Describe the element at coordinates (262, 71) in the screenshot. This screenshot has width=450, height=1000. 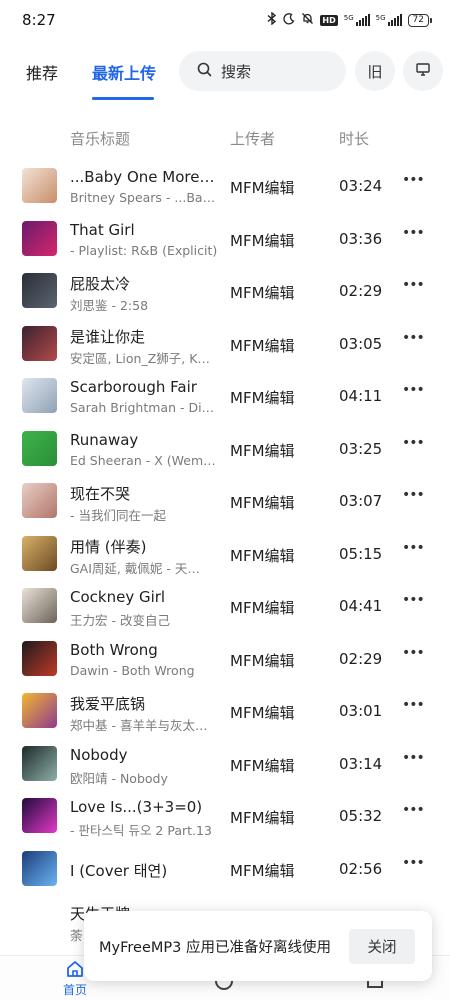
I see `search-input: 搜索` at that location.